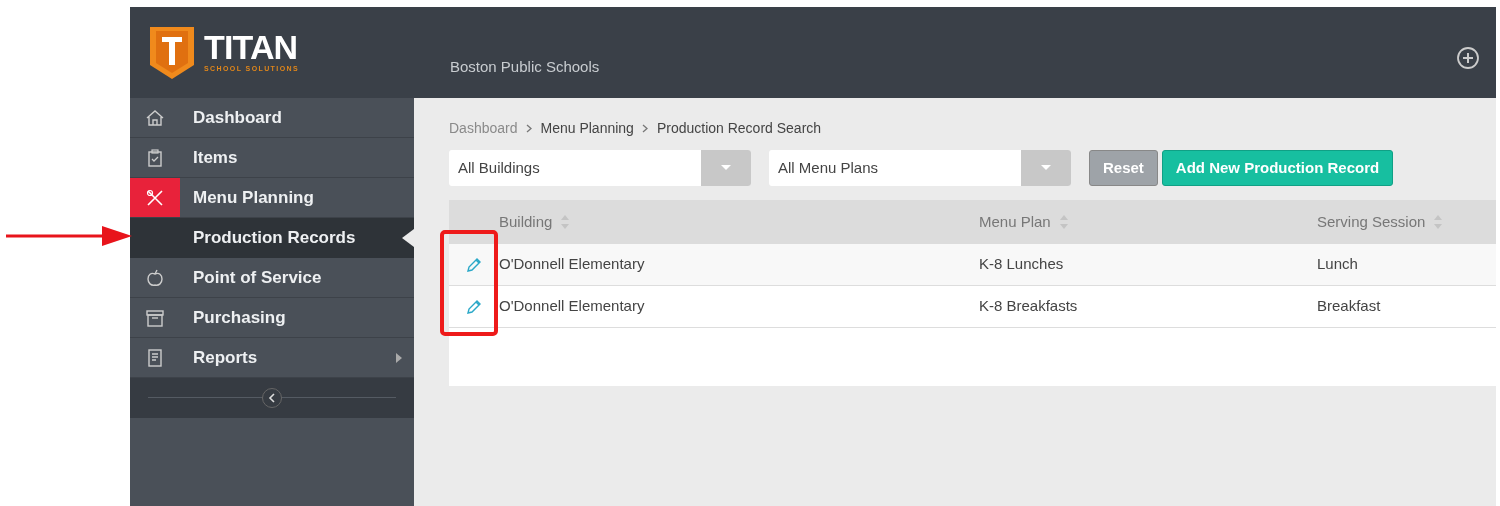 The image size is (1500, 506). I want to click on report-icon, so click(155, 357).